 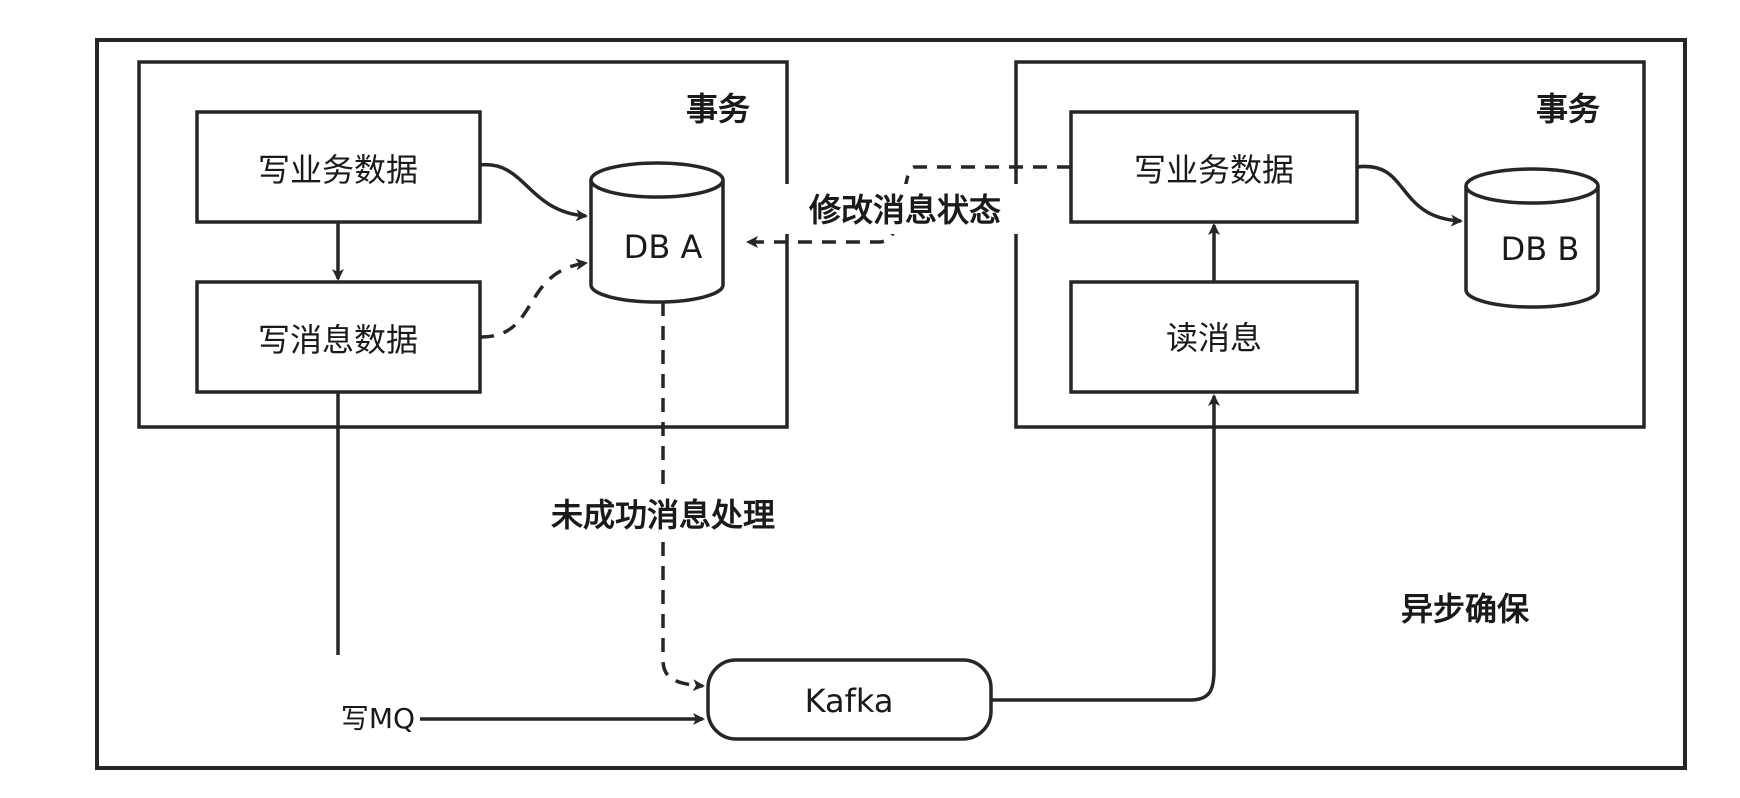 What do you see at coordinates (1214, 338) in the screenshot?
I see `right-read-message-label: 读消息` at bounding box center [1214, 338].